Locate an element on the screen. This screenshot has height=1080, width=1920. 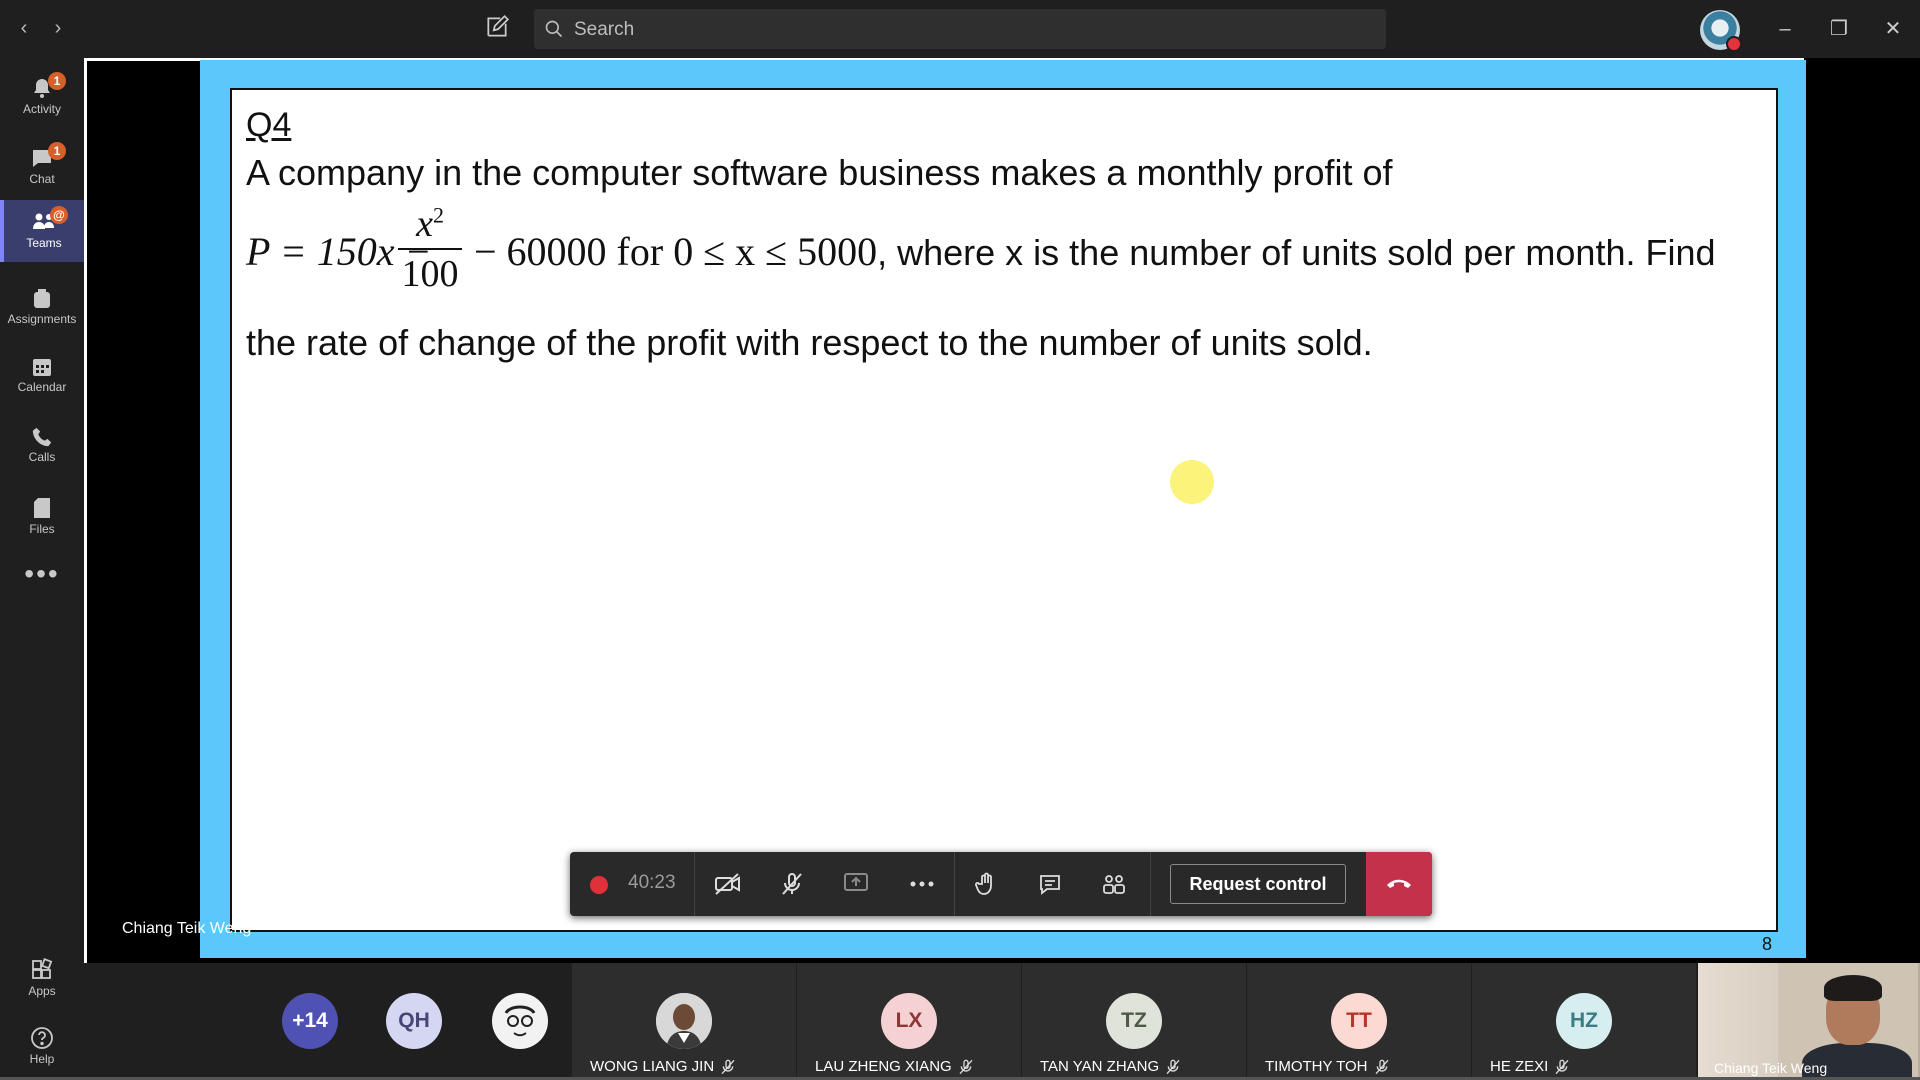
participant-name: HE ZEXI is located at coordinates (1530, 1066).